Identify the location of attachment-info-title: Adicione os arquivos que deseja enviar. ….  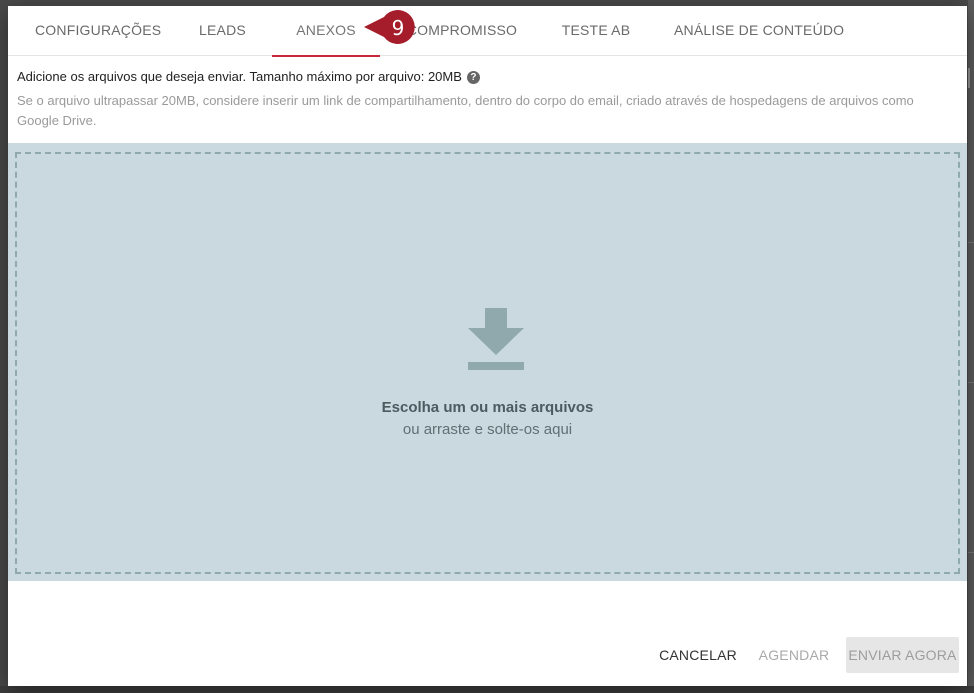
(239, 76).